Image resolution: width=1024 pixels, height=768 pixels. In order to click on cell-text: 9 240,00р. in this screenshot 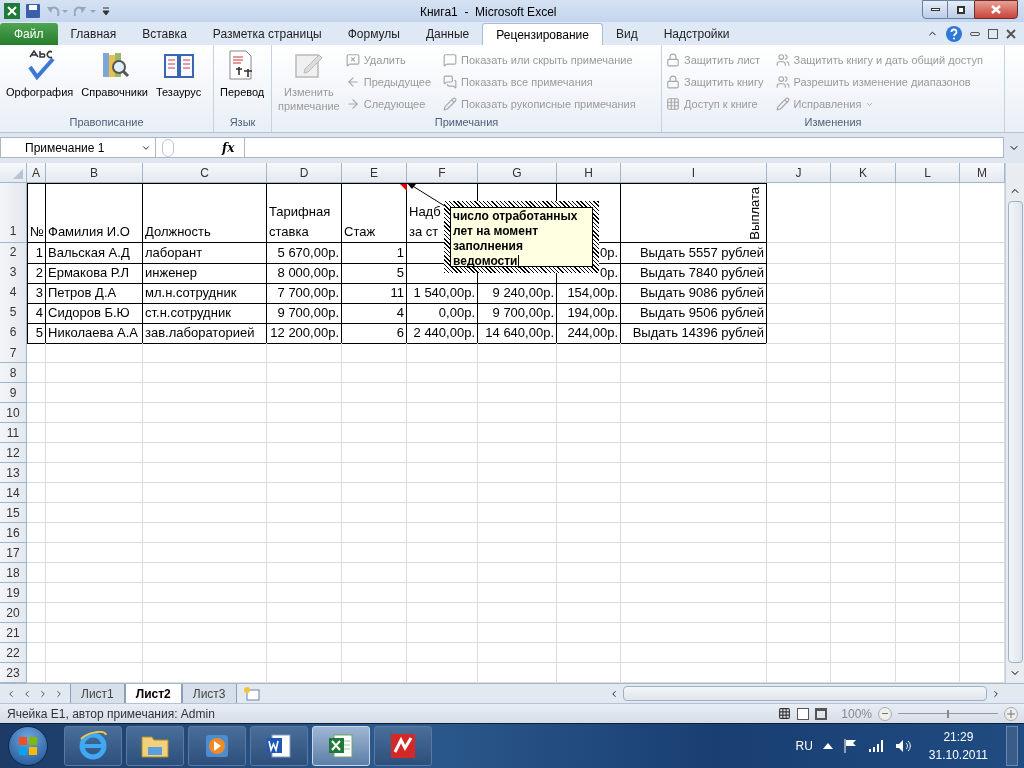, I will do `click(523, 293)`.